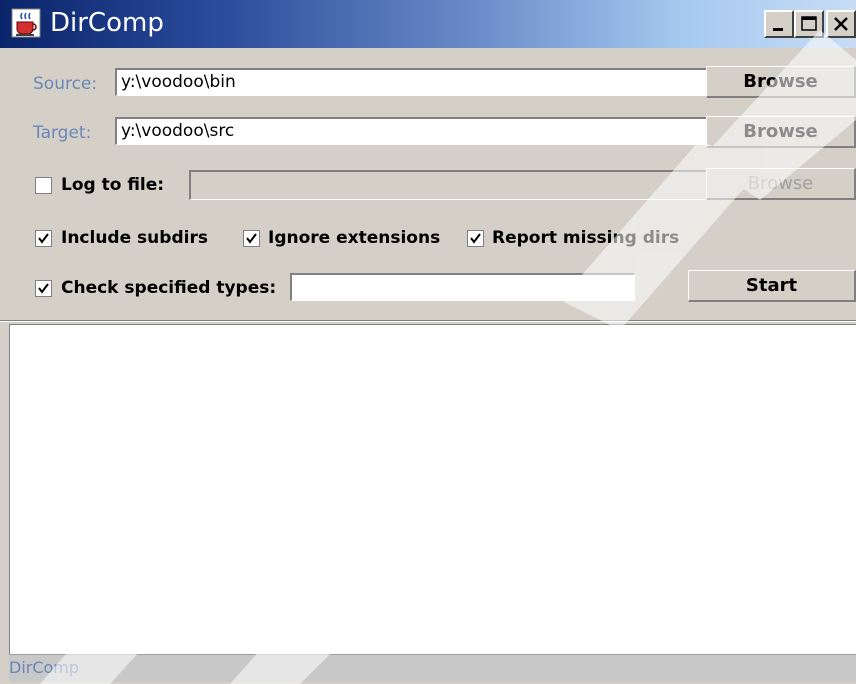 The height and width of the screenshot is (684, 856). I want to click on types-field, so click(462, 287).